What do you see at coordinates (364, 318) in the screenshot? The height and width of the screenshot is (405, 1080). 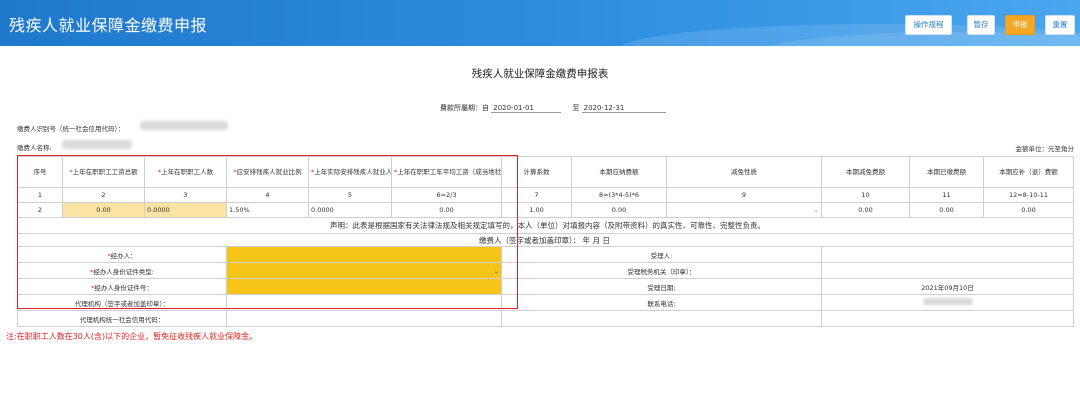 I see `agency-code-input` at bounding box center [364, 318].